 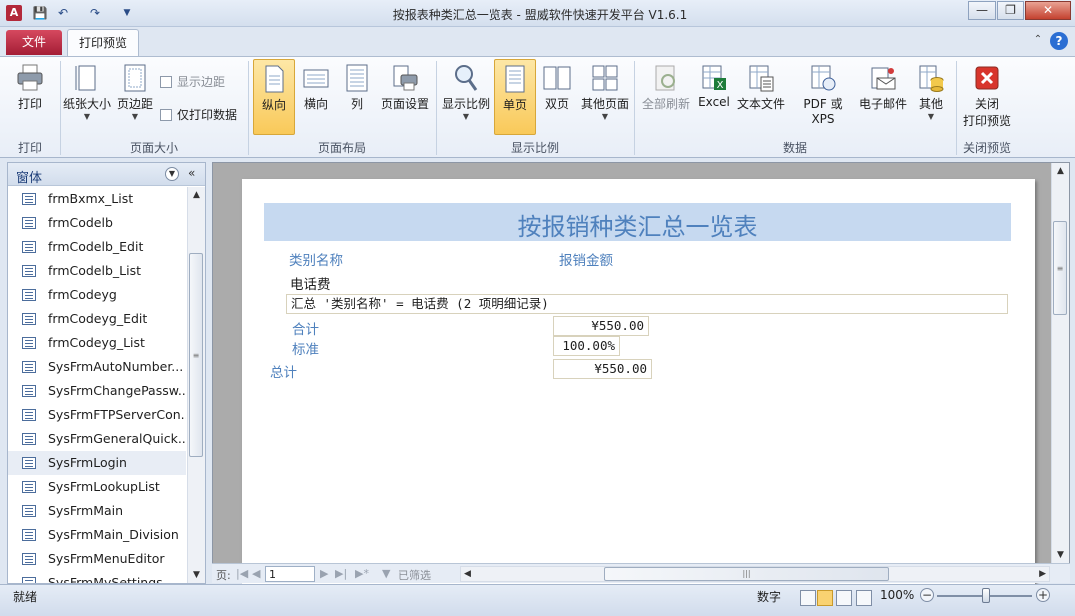 I want to click on collapse-nav-pane-icon: «, so click(x=191, y=173).